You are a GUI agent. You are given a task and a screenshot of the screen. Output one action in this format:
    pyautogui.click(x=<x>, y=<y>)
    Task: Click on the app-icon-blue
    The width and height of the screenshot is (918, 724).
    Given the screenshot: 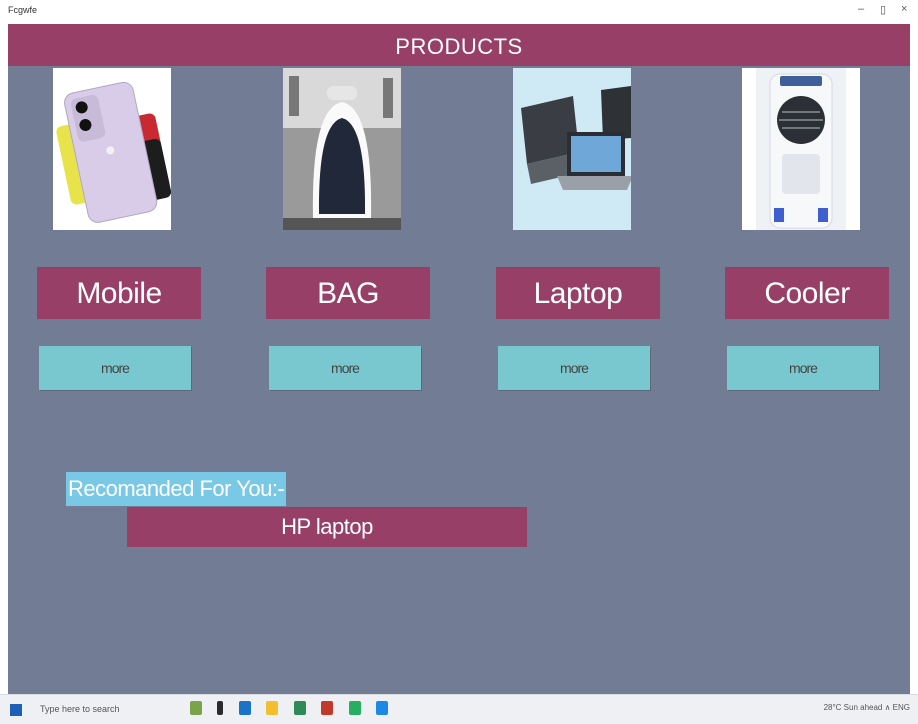 What is the action you would take?
    pyautogui.click(x=382, y=708)
    